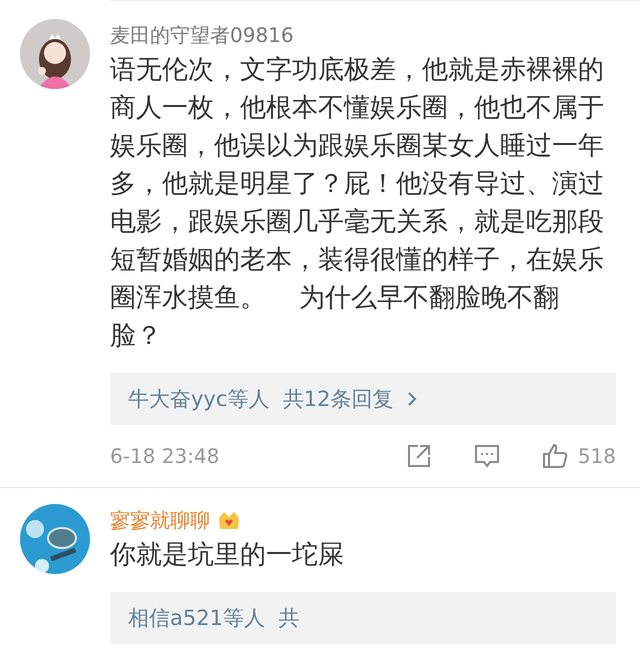  Describe the element at coordinates (160, 520) in the screenshot. I see `user-name: 寥寥就聊聊` at that location.